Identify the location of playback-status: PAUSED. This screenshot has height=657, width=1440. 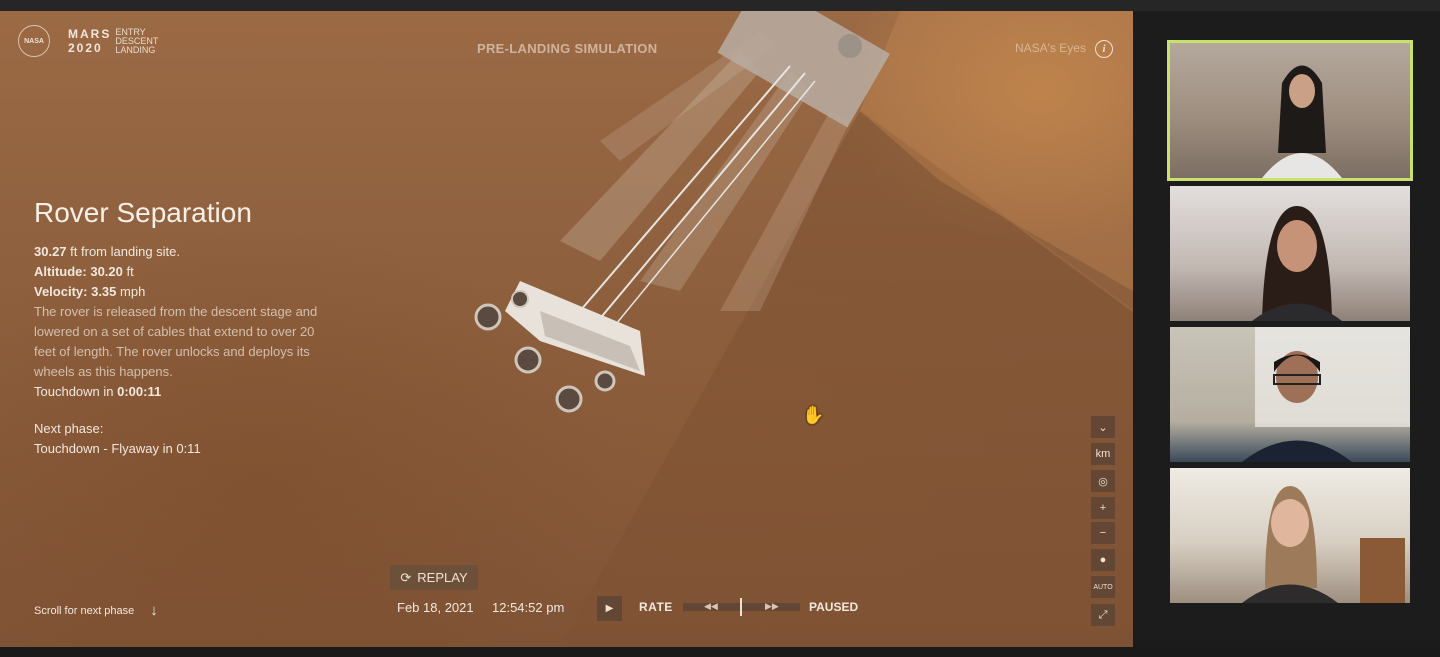
(834, 607).